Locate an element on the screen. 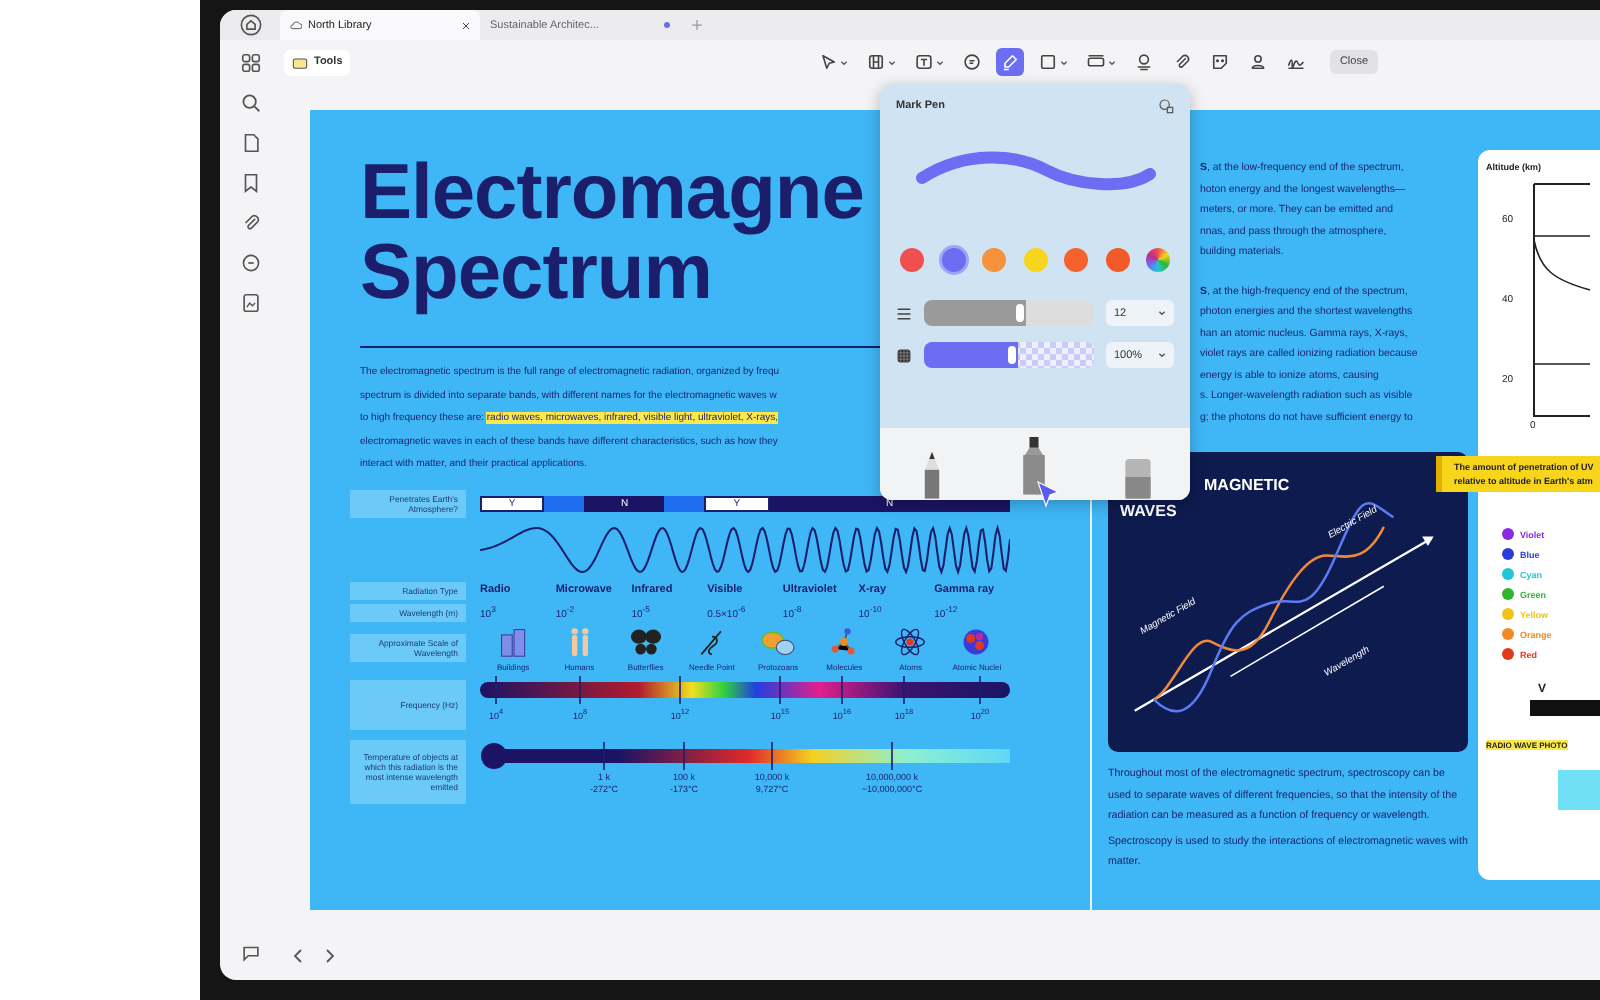  card-title: MAGNETIC is located at coordinates (1247, 486).